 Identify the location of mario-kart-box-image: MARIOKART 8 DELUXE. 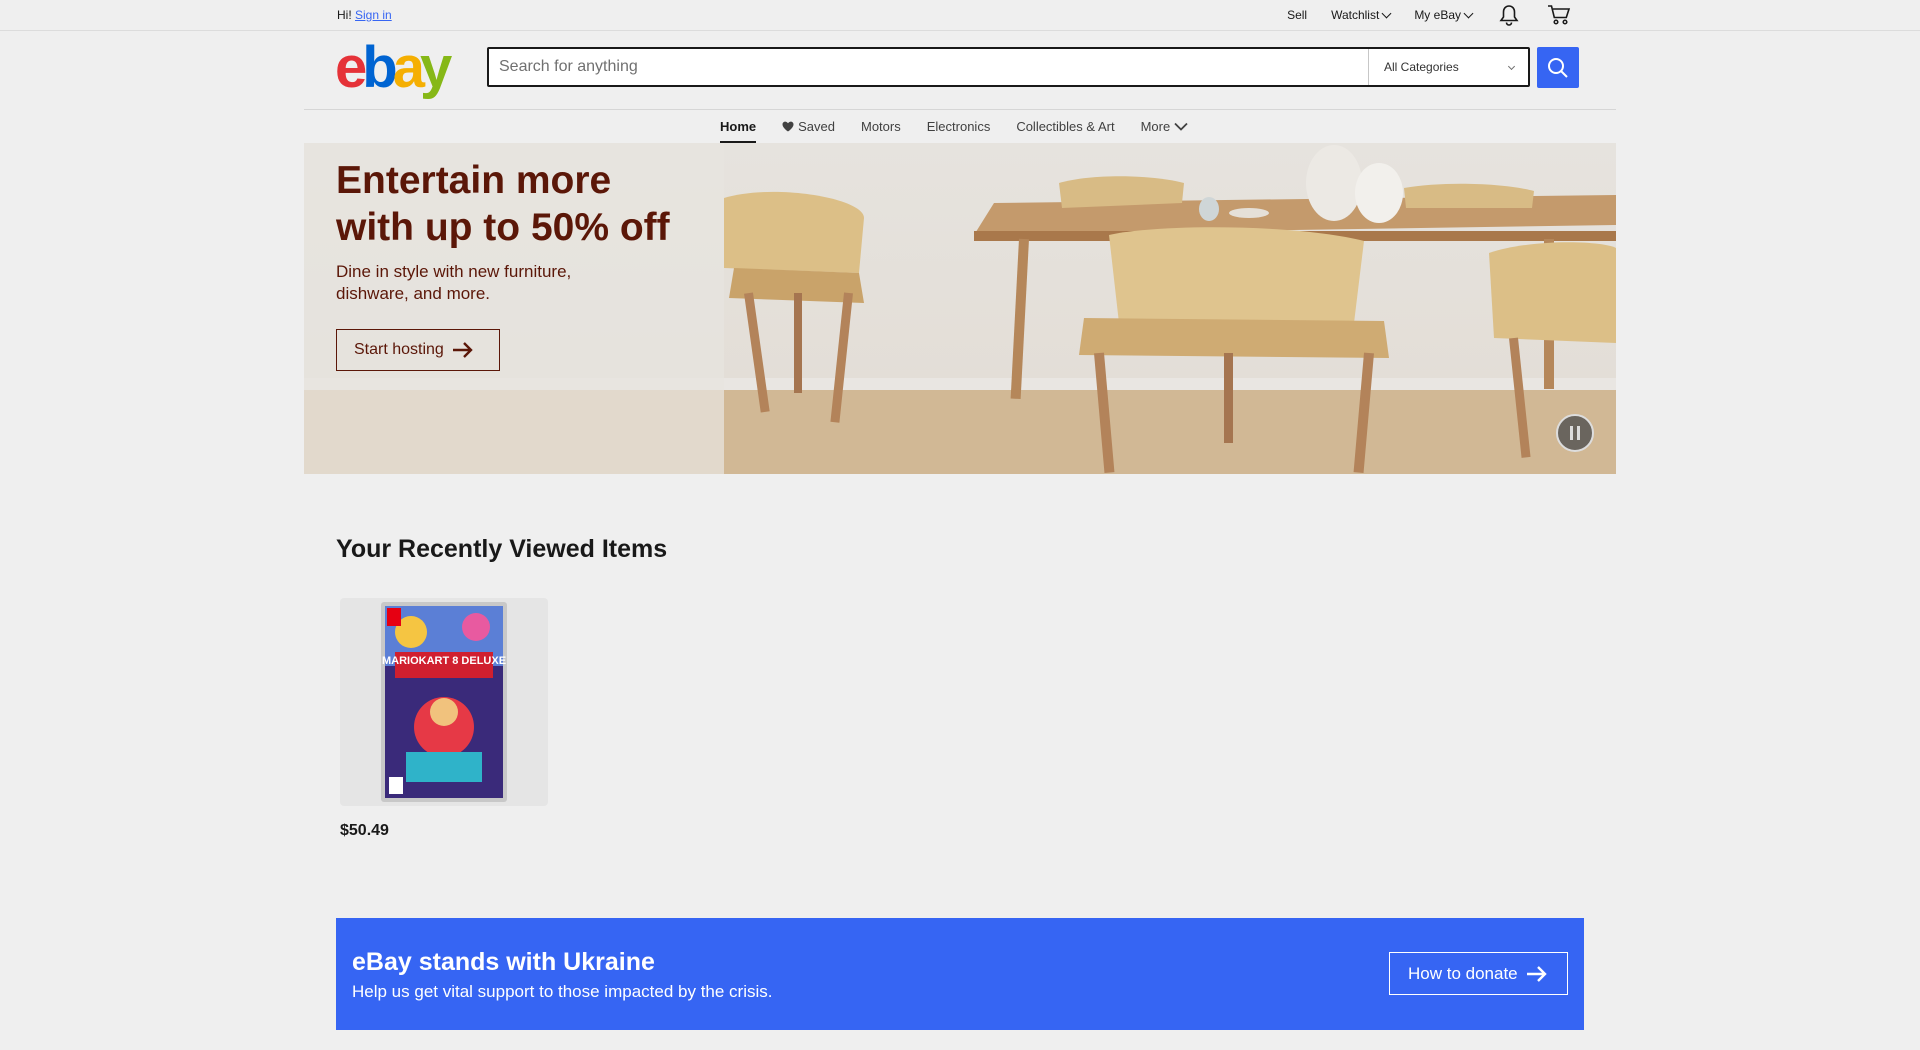
(444, 702).